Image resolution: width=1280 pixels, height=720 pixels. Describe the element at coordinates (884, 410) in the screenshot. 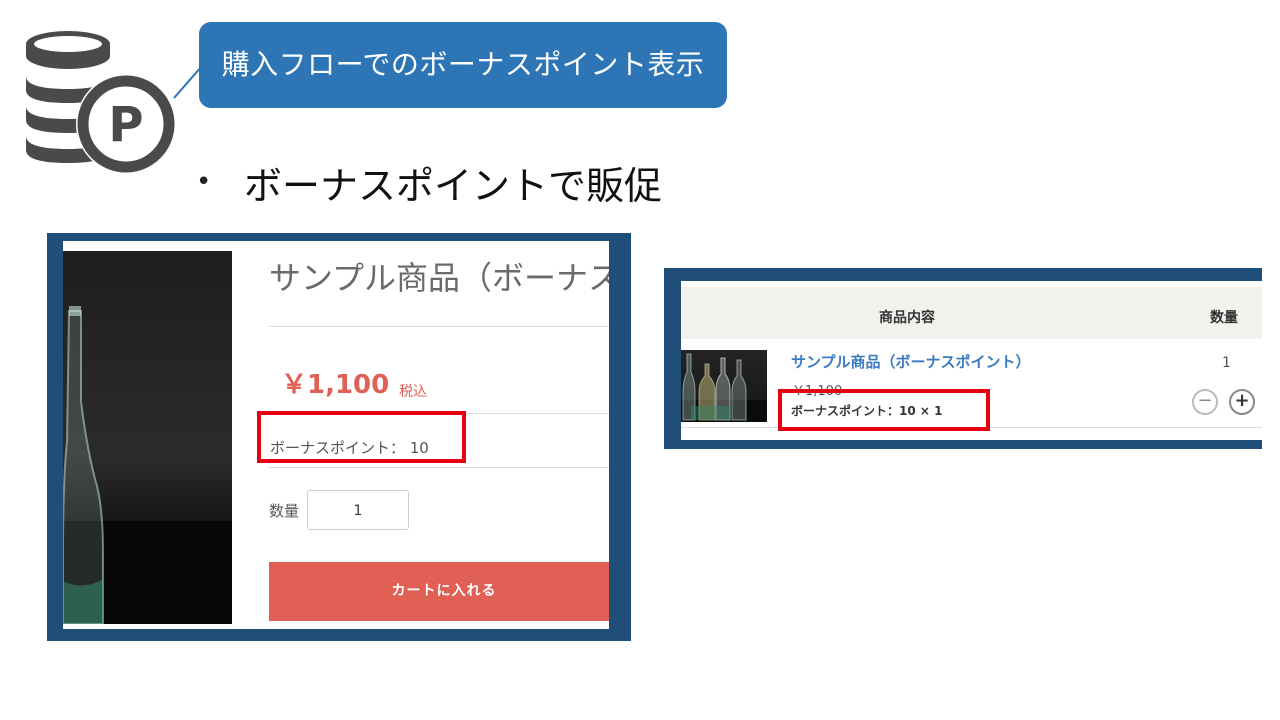

I see `cart-bonus-points-highlight` at that location.